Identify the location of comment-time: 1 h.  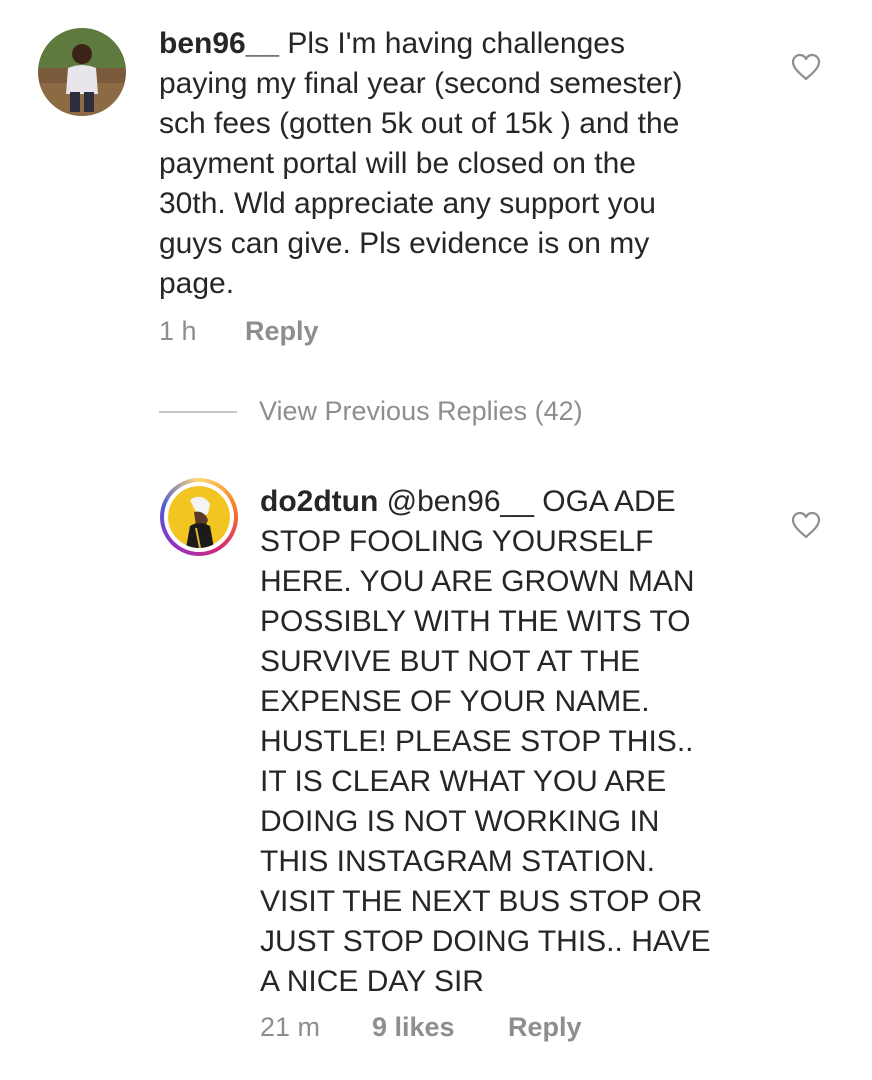
(178, 331).